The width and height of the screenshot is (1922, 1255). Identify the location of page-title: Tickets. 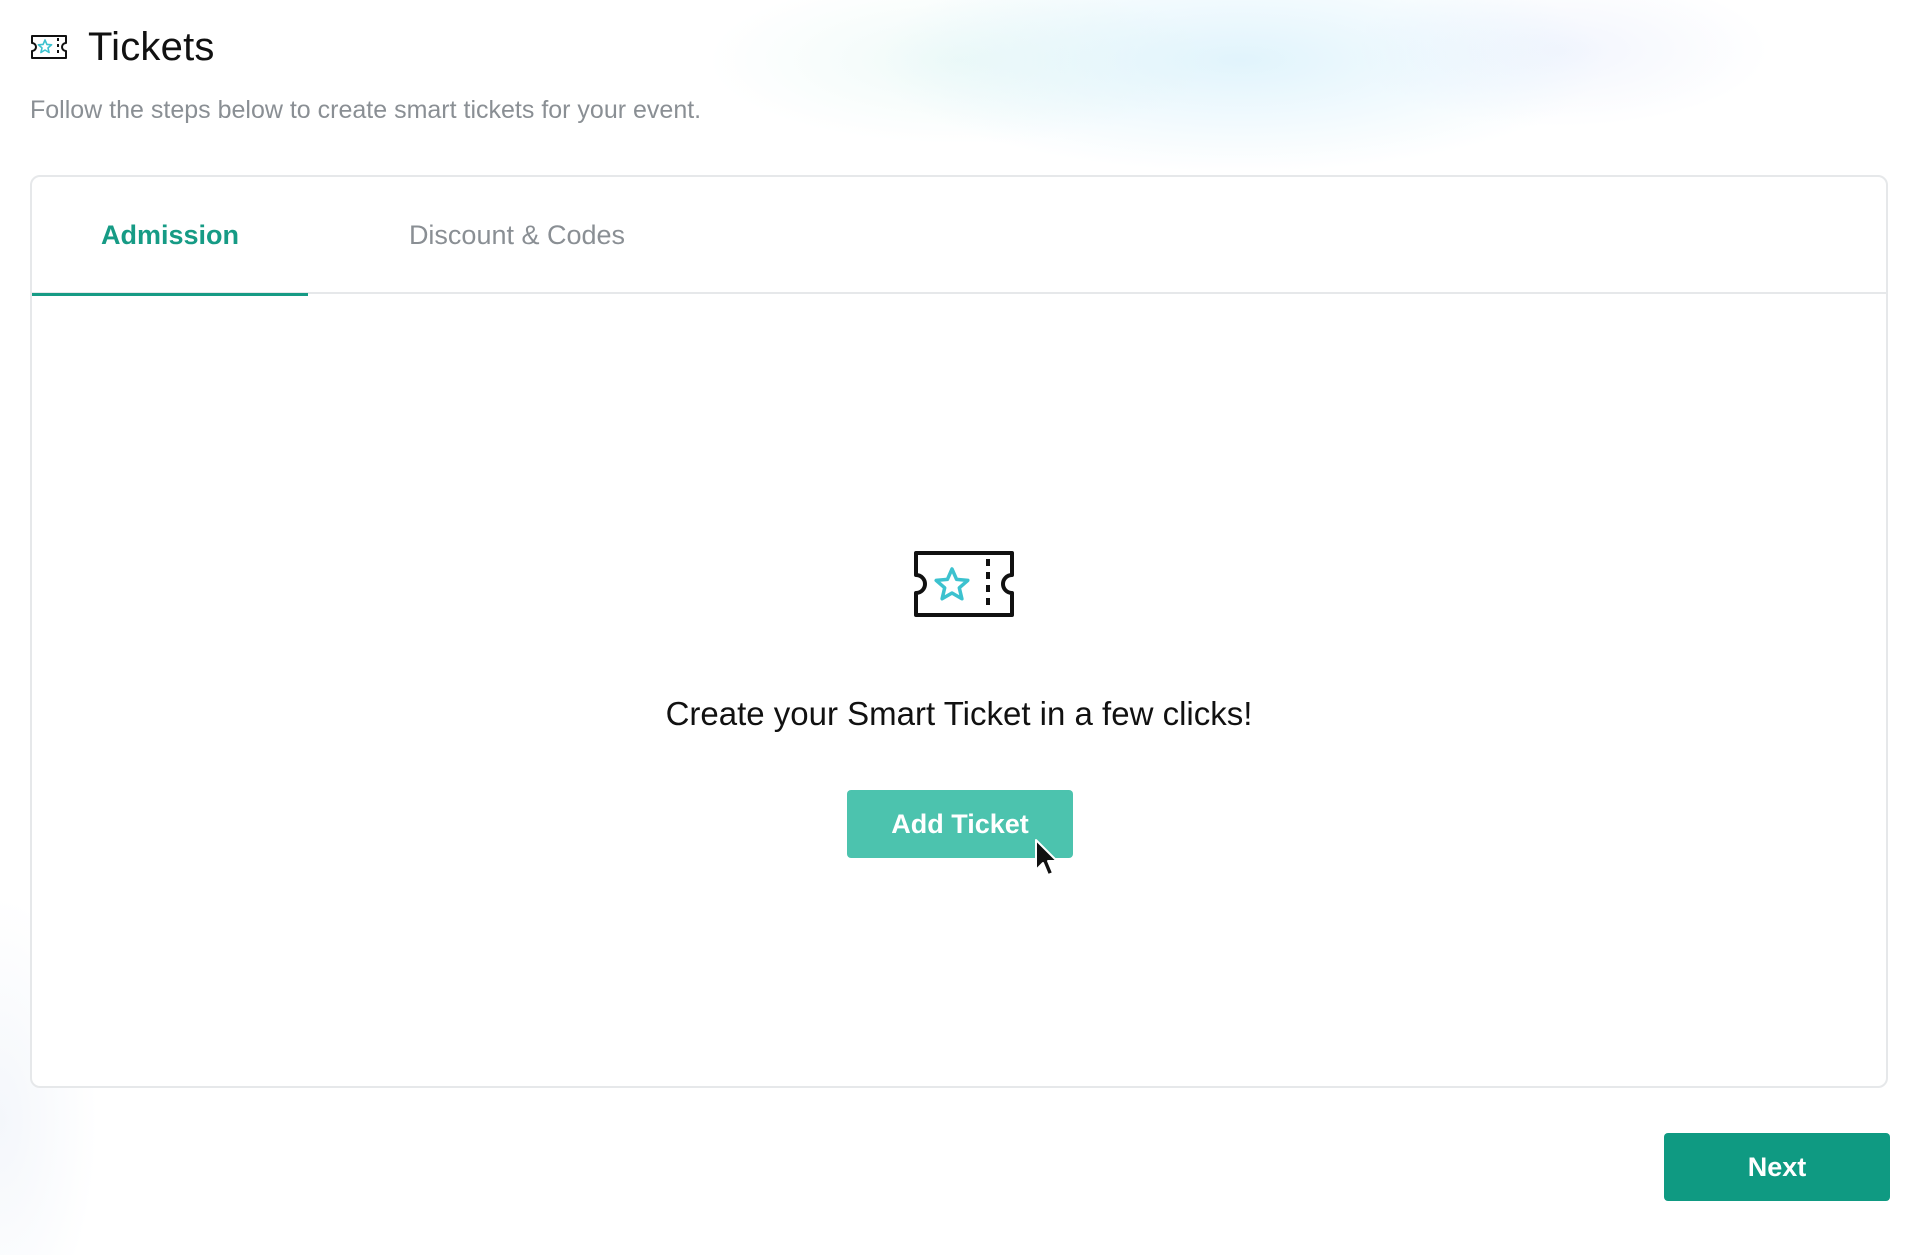
(151, 46).